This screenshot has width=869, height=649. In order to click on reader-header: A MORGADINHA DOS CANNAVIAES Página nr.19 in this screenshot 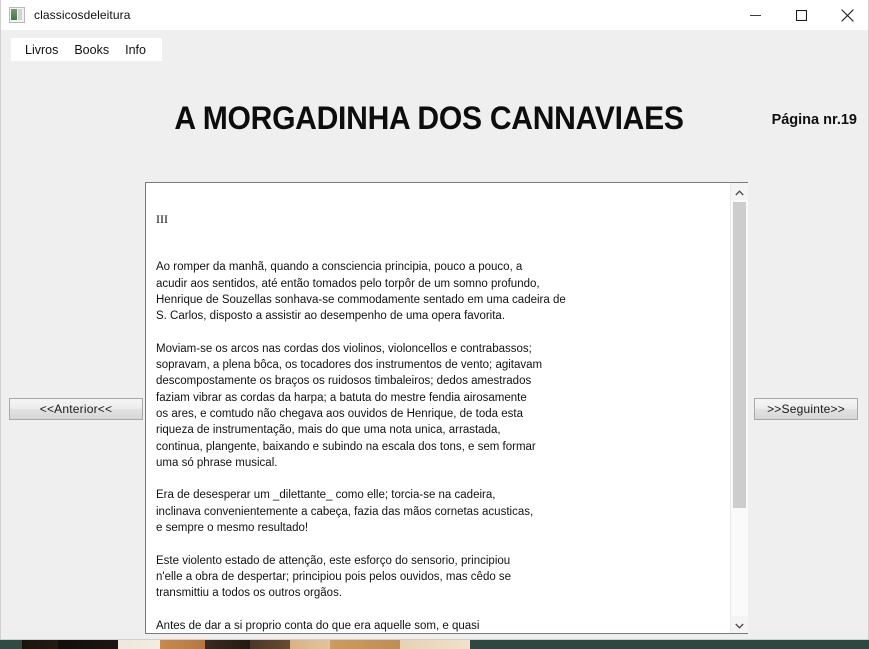, I will do `click(434, 123)`.